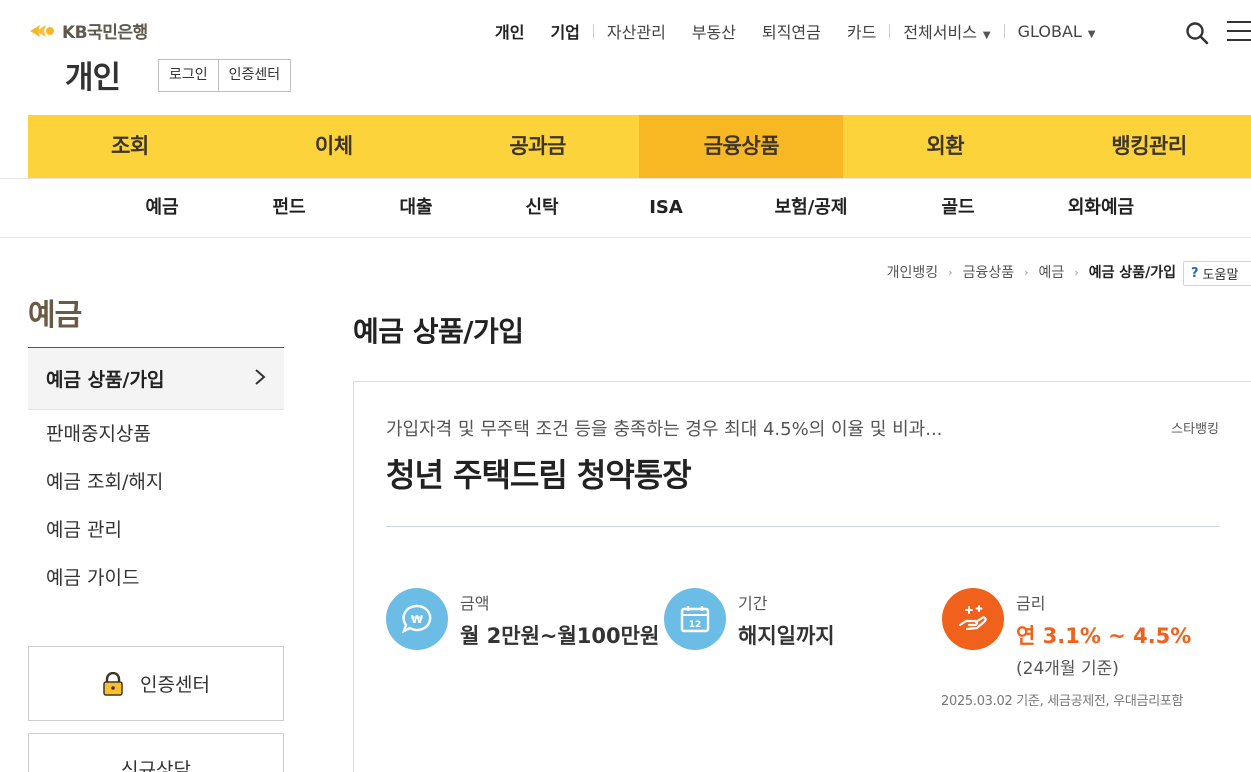 The width and height of the screenshot is (1251, 772). What do you see at coordinates (93, 78) in the screenshot?
I see `section-title: 개인` at bounding box center [93, 78].